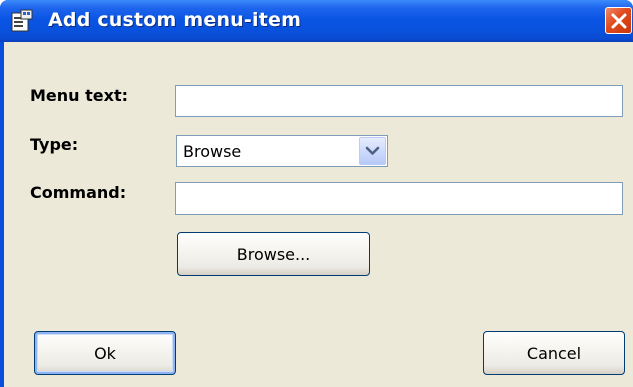 This screenshot has height=387, width=633. Describe the element at coordinates (105, 353) in the screenshot. I see `ok-button: Ok` at that location.